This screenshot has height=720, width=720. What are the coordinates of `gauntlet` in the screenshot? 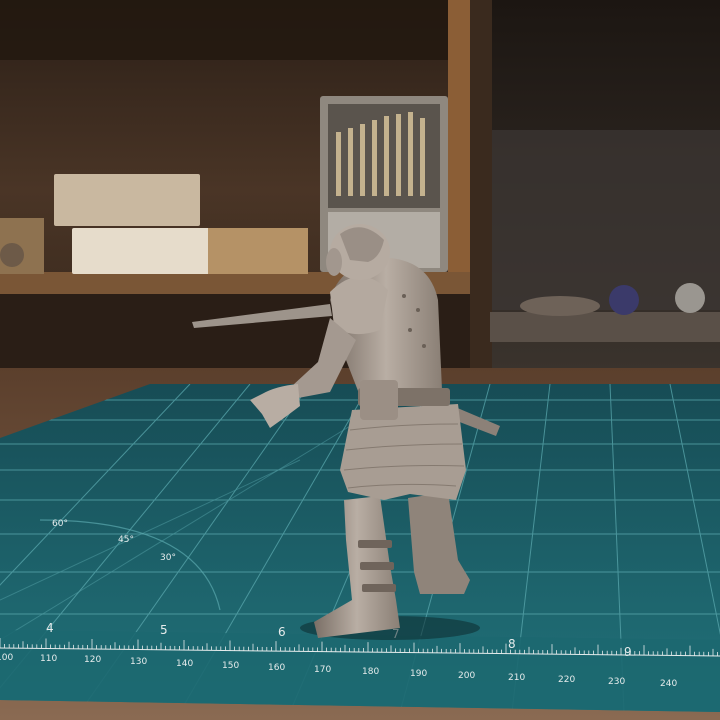 It's located at (275, 406).